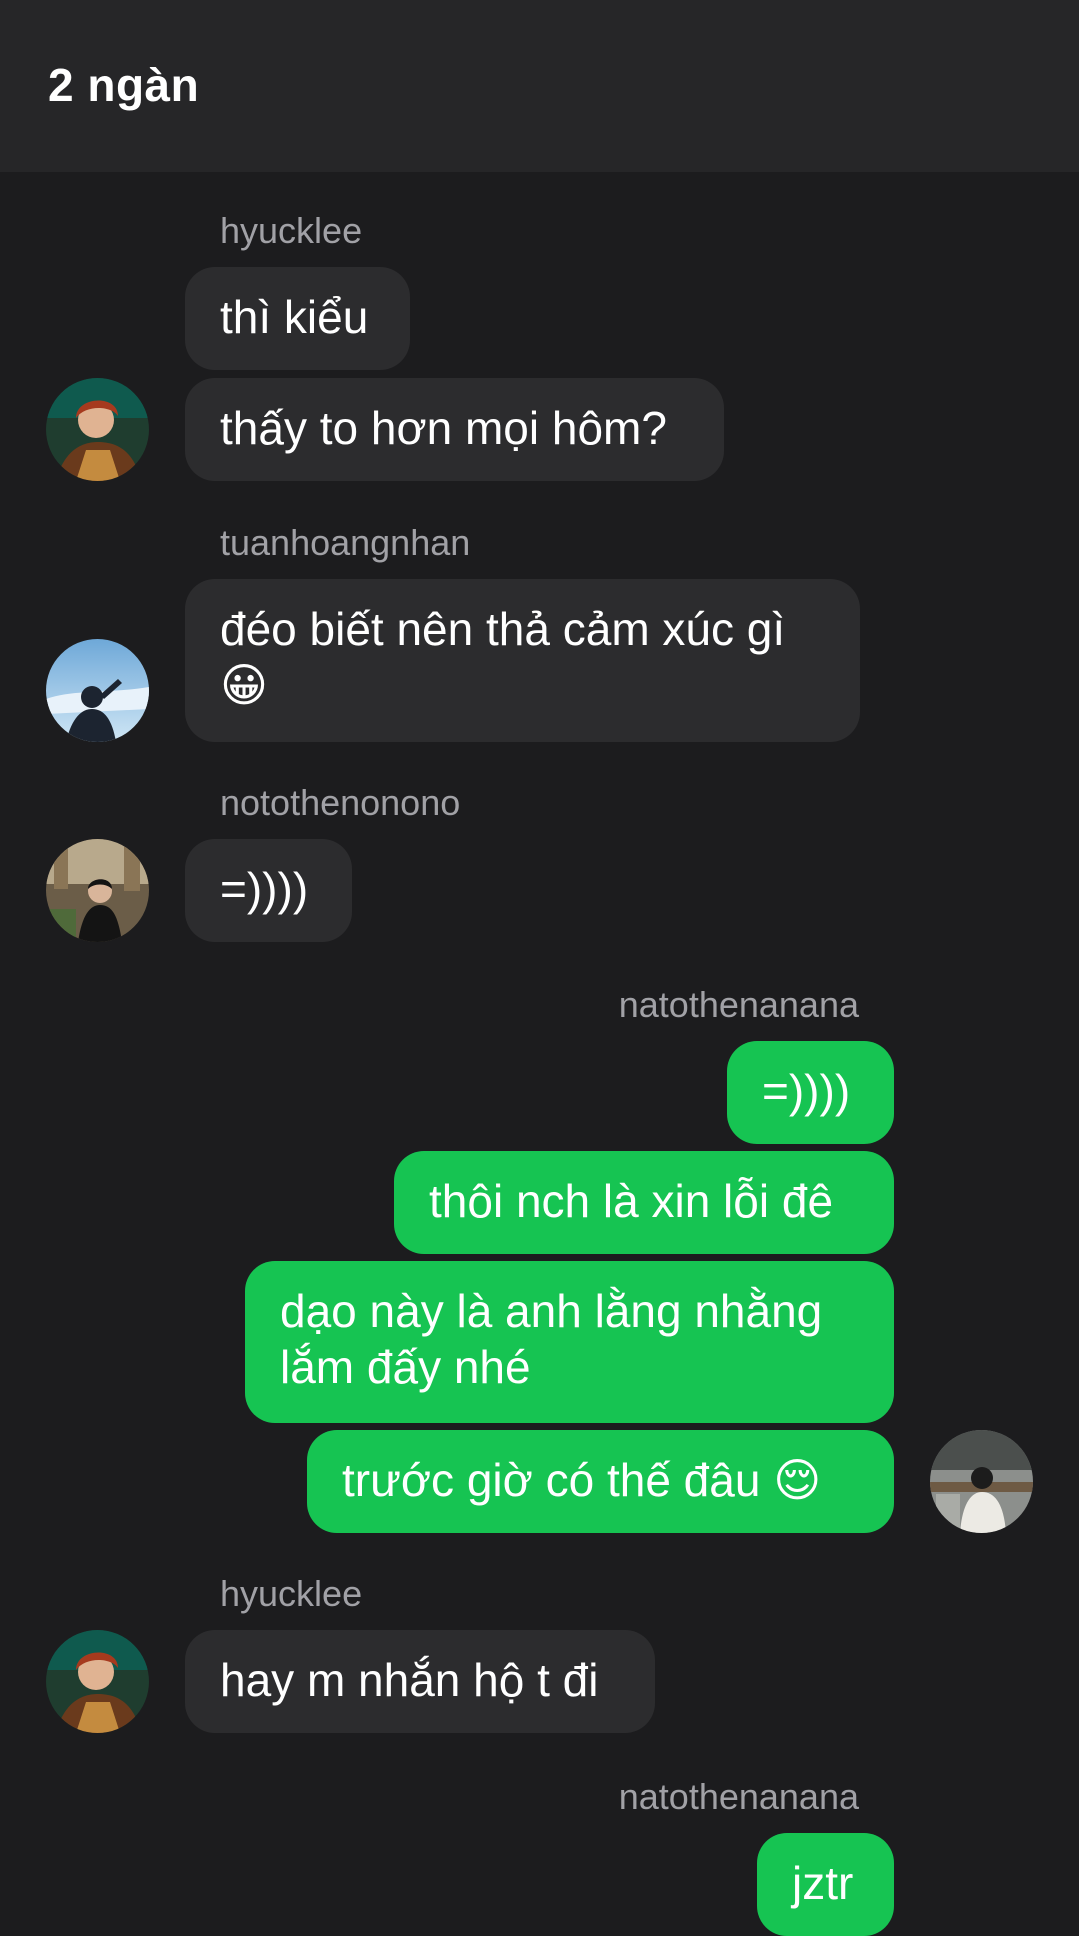 The height and width of the screenshot is (1936, 1079). I want to click on message-bubble: thì kiểu, so click(297, 318).